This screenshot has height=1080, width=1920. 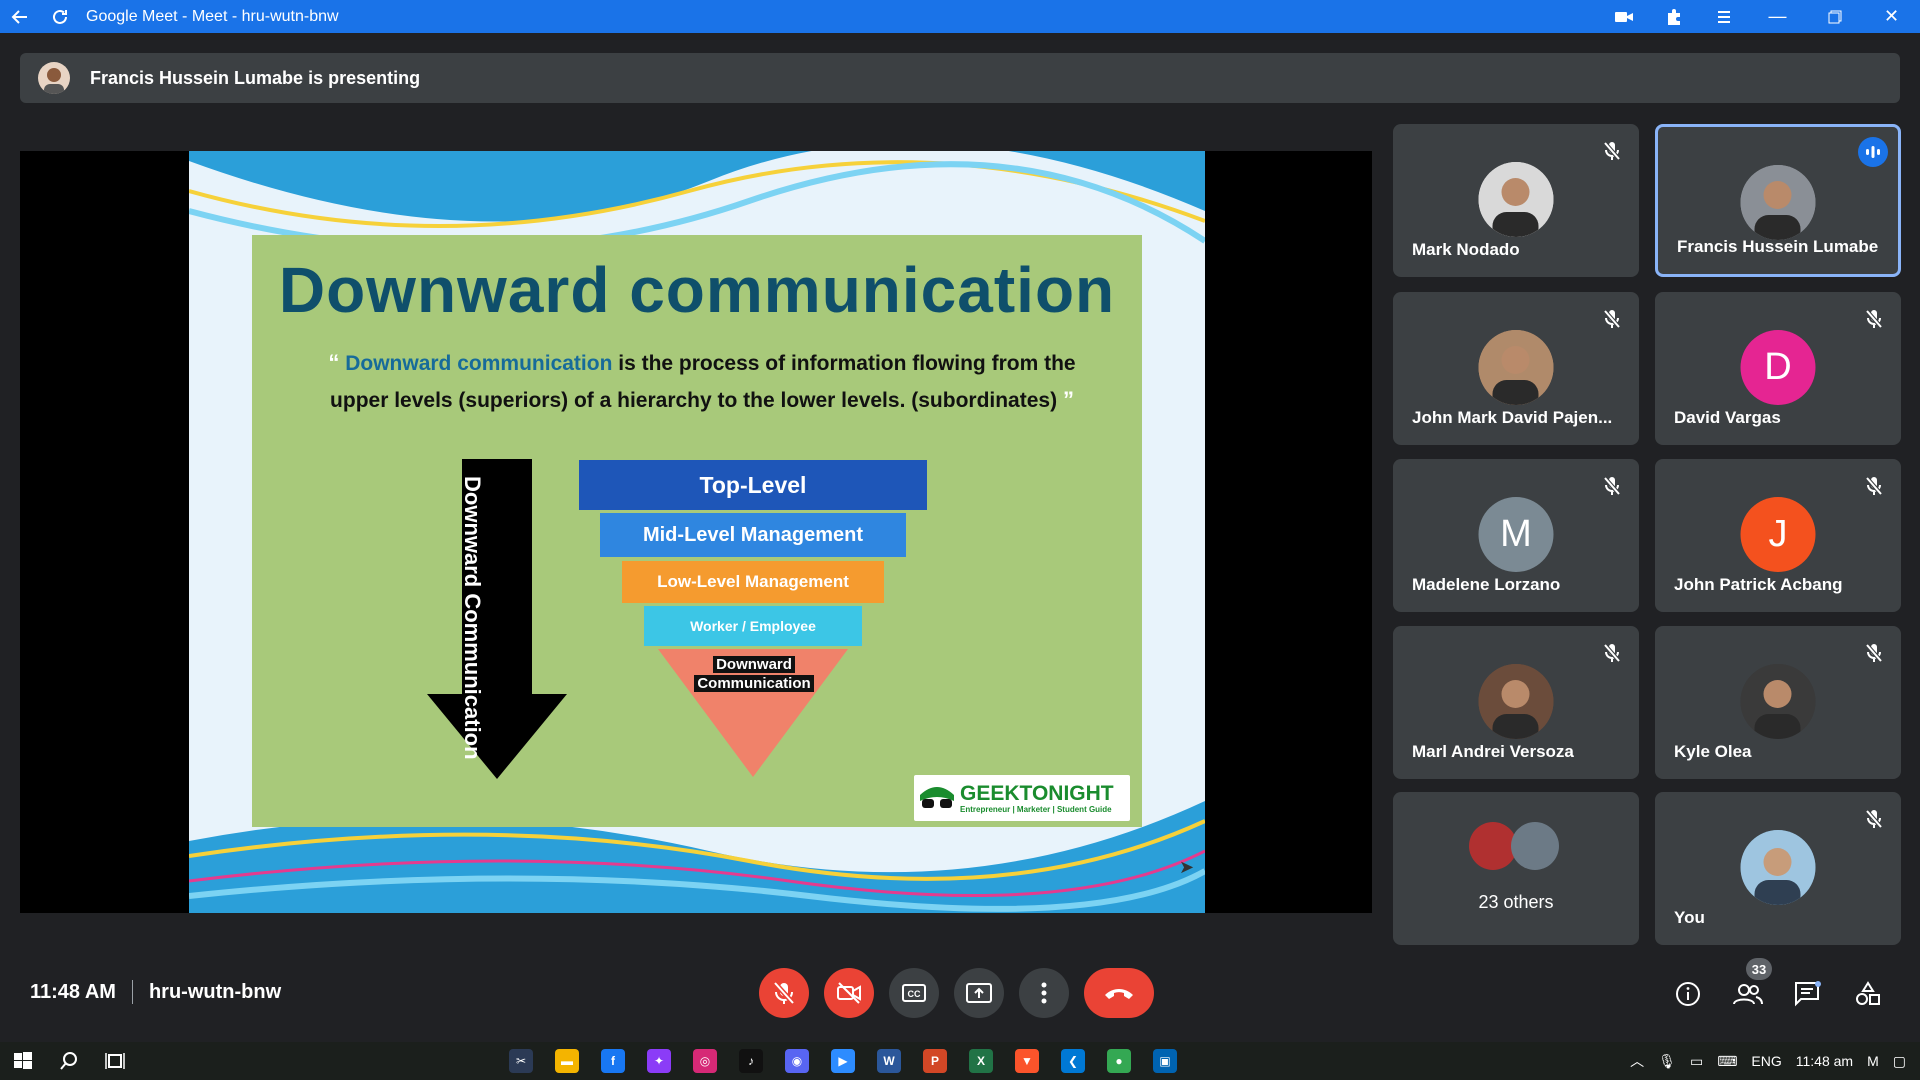 I want to click on taskbar-apps: ✂ ▬ f ✦ ◎ ♪ ◉ ▶ W P X ▼ ❮ ● ▣, so click(x=843, y=1061).